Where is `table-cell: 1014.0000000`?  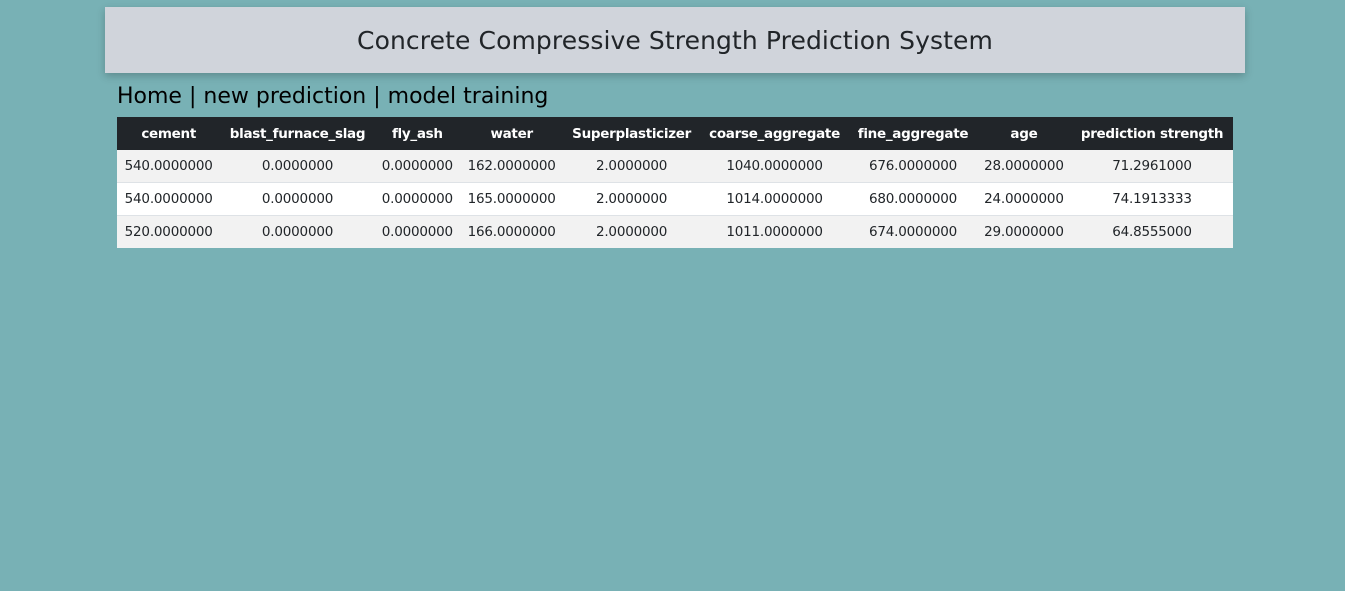
table-cell: 1014.0000000 is located at coordinates (774, 199).